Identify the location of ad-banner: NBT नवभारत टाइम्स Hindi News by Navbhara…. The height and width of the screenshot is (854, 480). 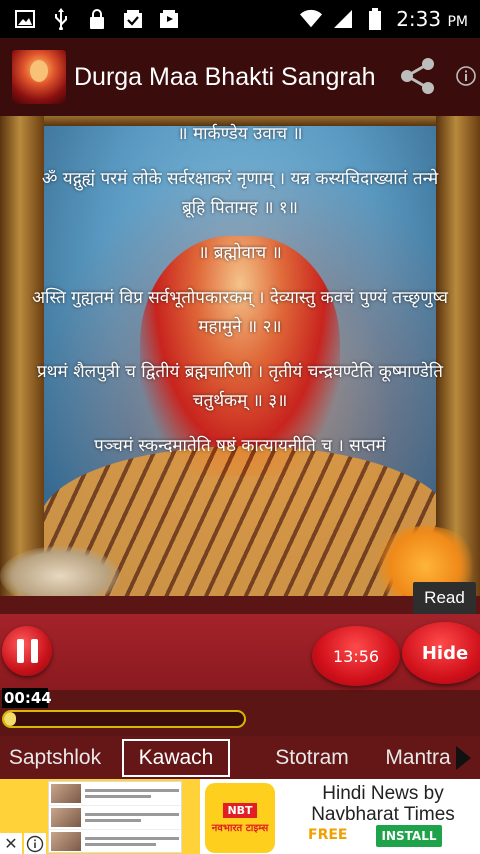
(240, 816).